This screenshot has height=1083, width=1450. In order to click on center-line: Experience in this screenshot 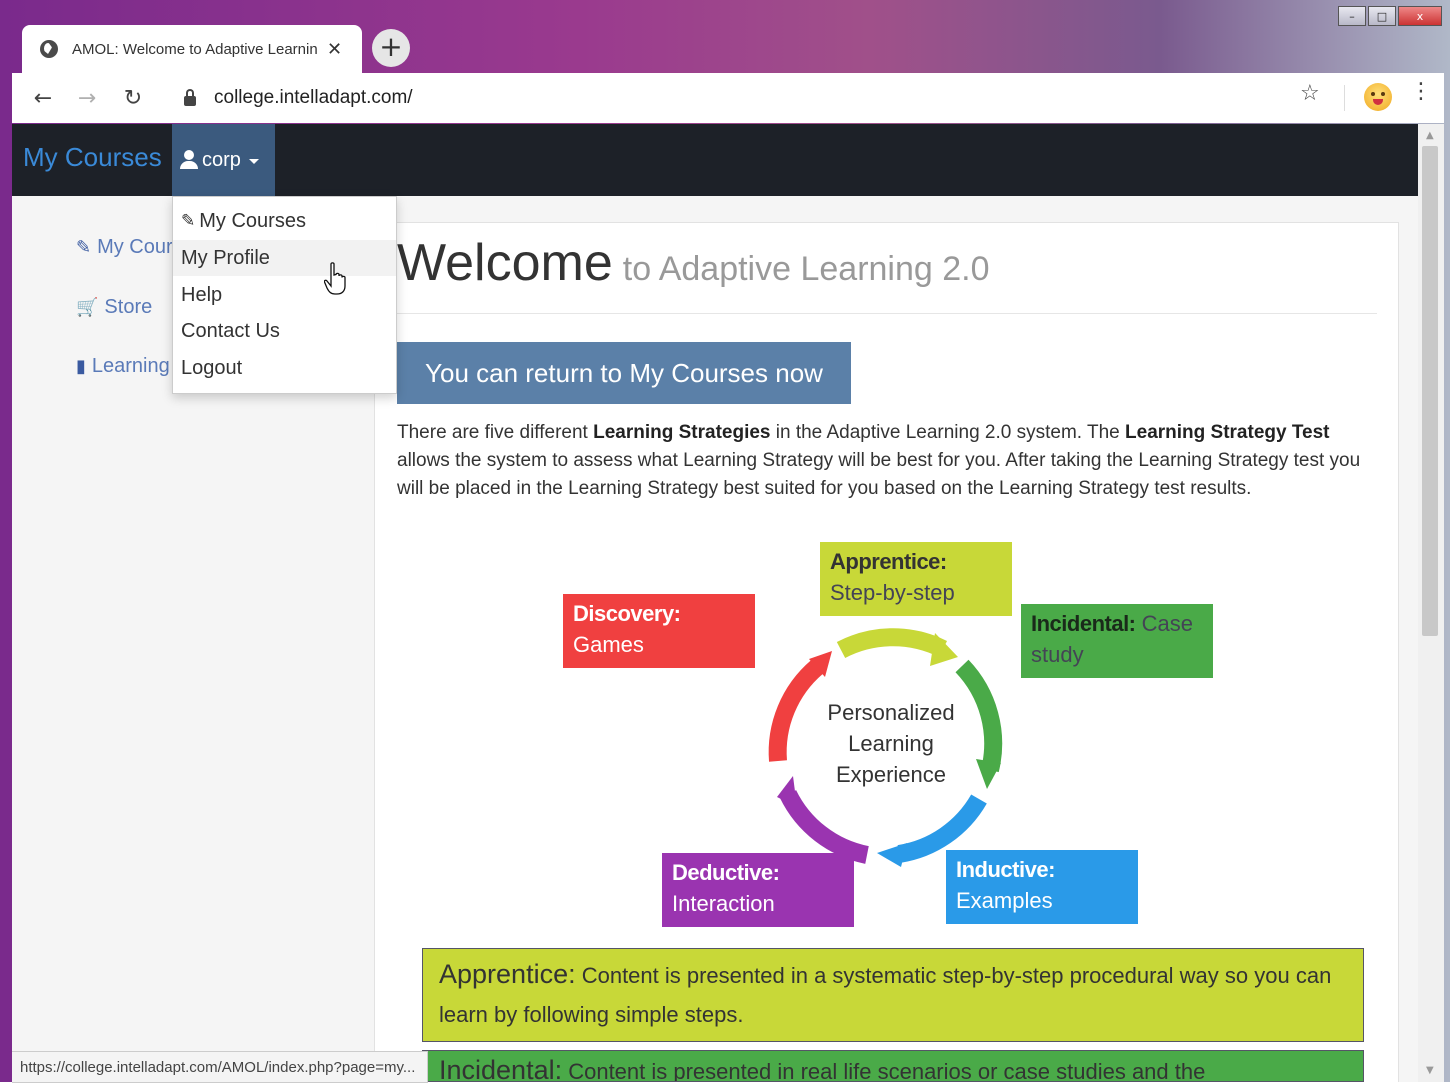, I will do `click(891, 774)`.